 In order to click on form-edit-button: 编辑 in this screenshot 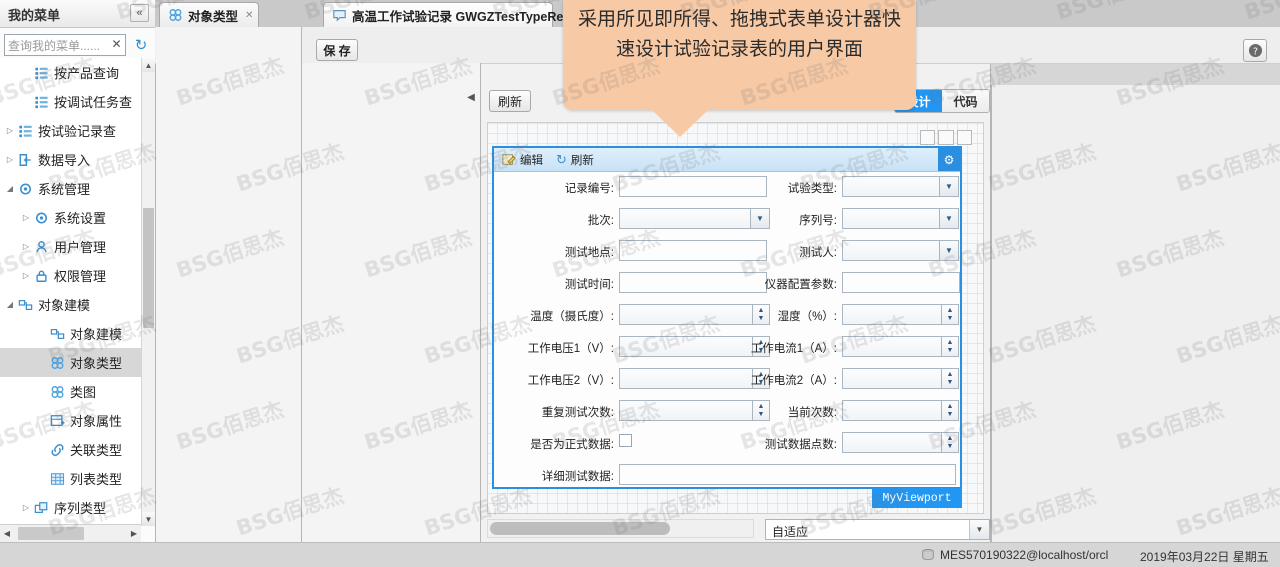, I will do `click(522, 160)`.